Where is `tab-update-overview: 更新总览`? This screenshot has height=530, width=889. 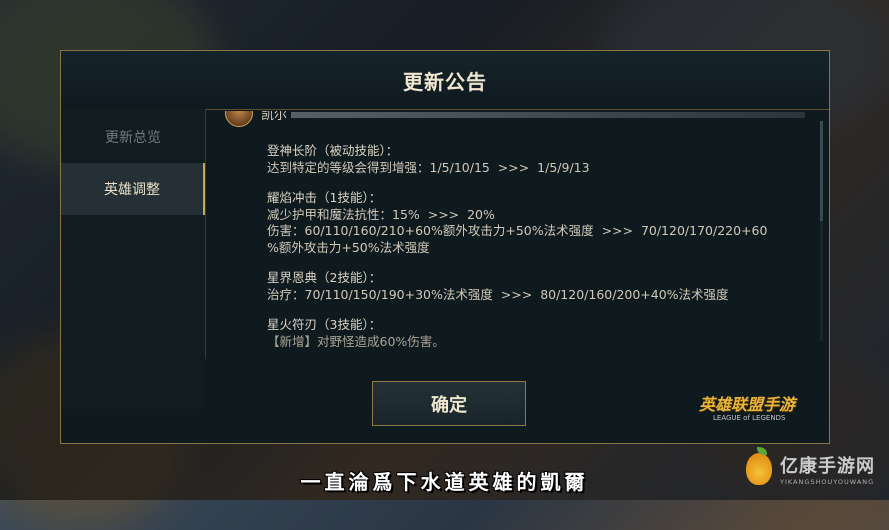 tab-update-overview: 更新总览 is located at coordinates (133, 137).